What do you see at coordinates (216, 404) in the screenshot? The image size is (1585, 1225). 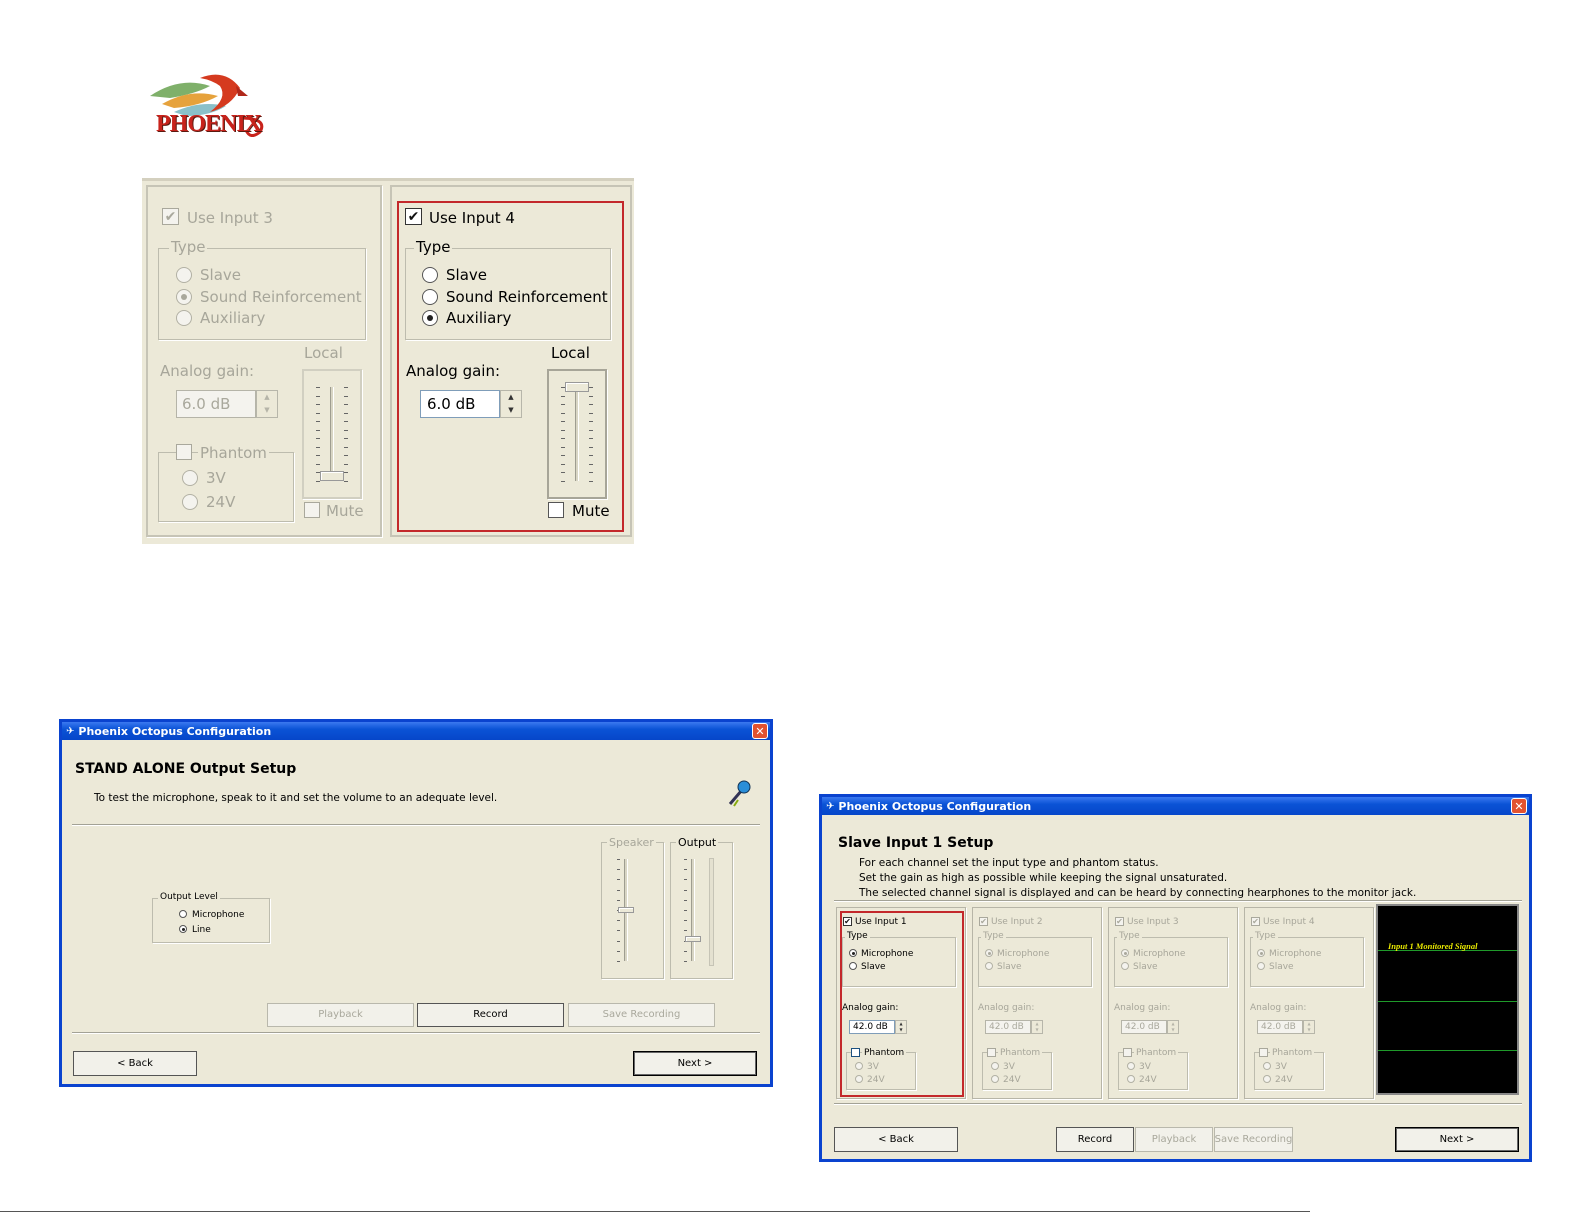 I see `gain-value-3: 6.0 dB` at bounding box center [216, 404].